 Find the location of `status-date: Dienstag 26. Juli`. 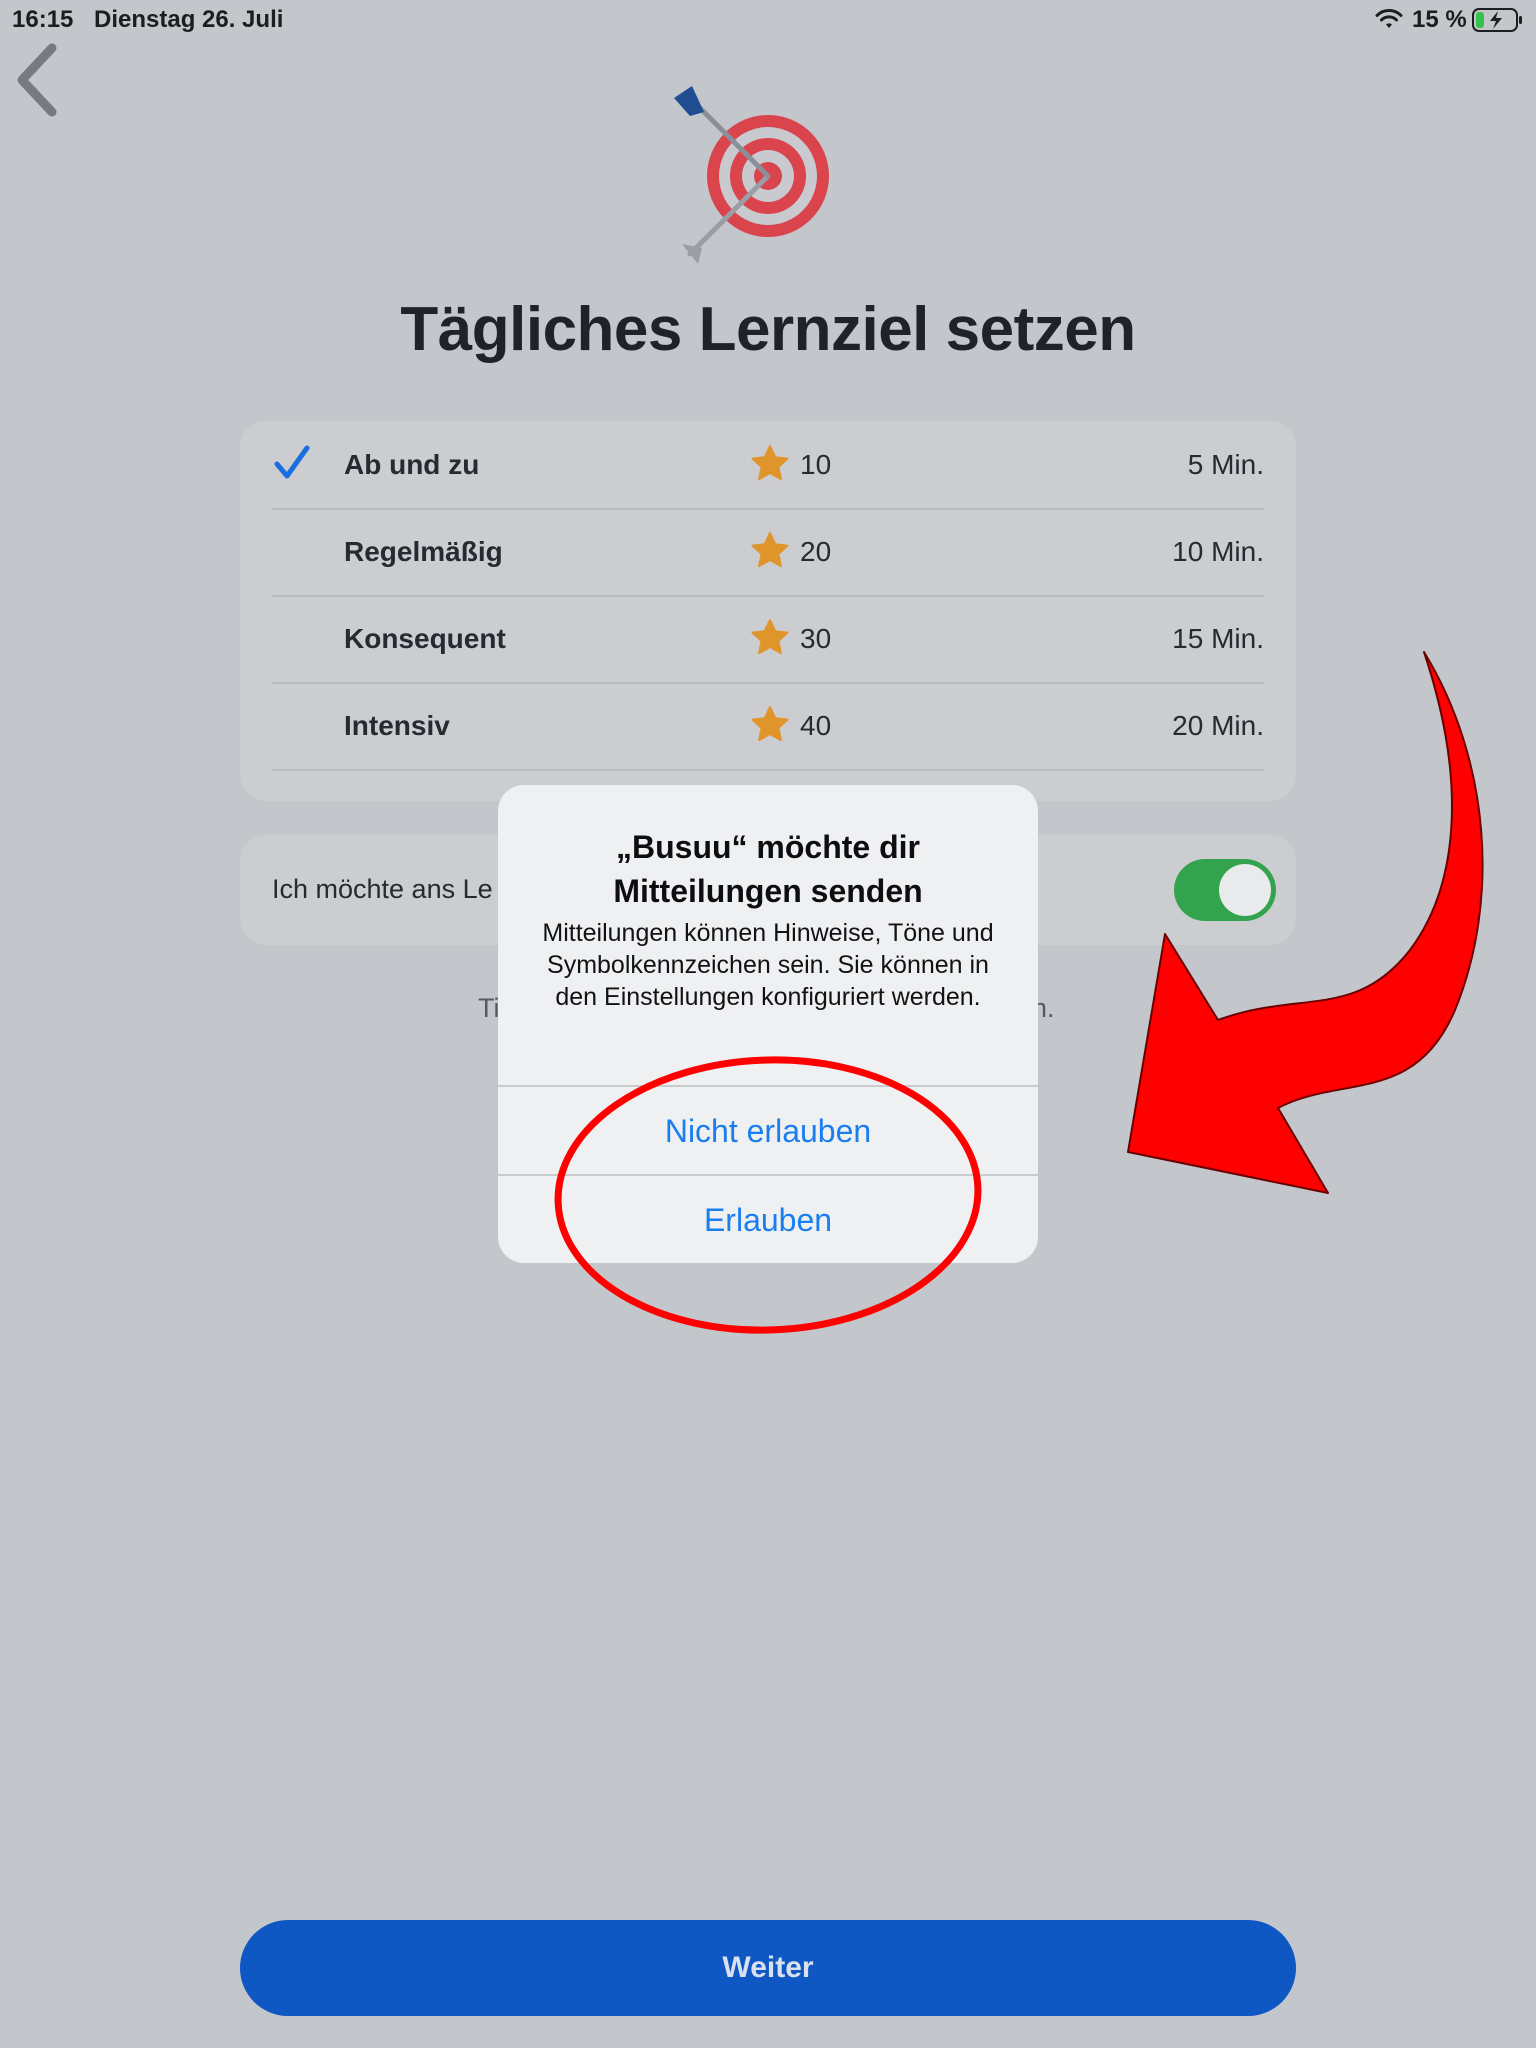

status-date: Dienstag 26. Juli is located at coordinates (189, 19).